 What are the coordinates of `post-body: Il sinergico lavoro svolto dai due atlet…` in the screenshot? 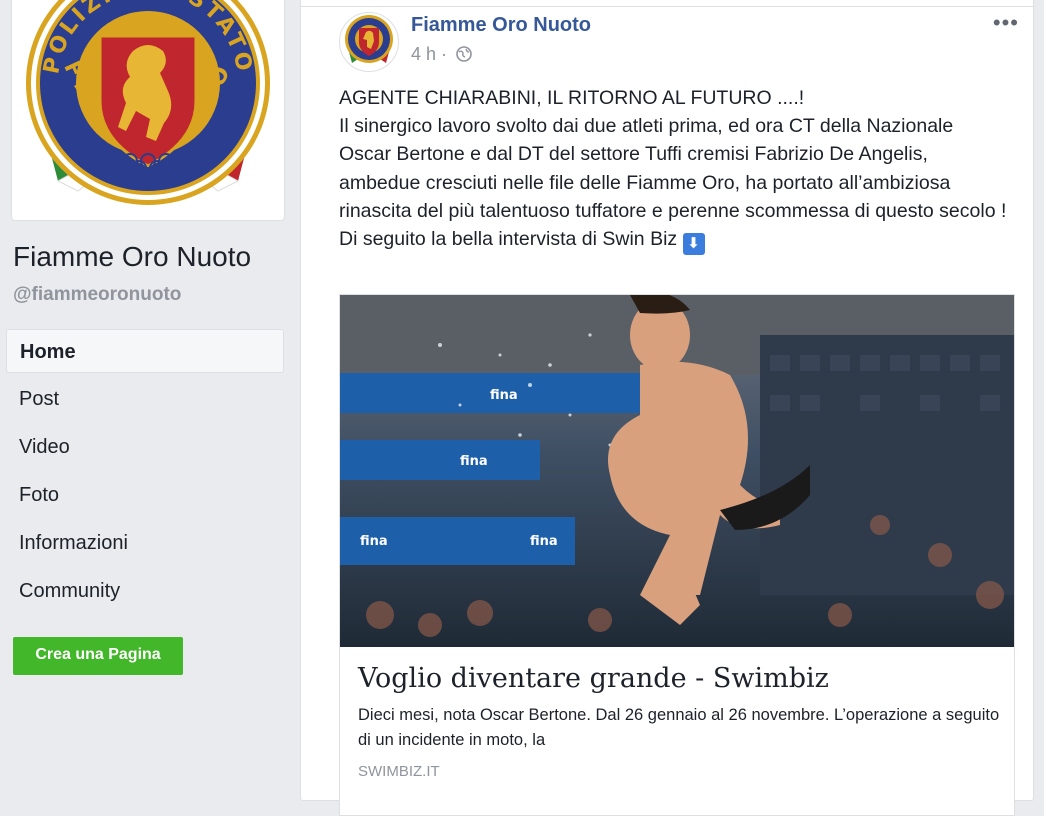 It's located at (673, 168).